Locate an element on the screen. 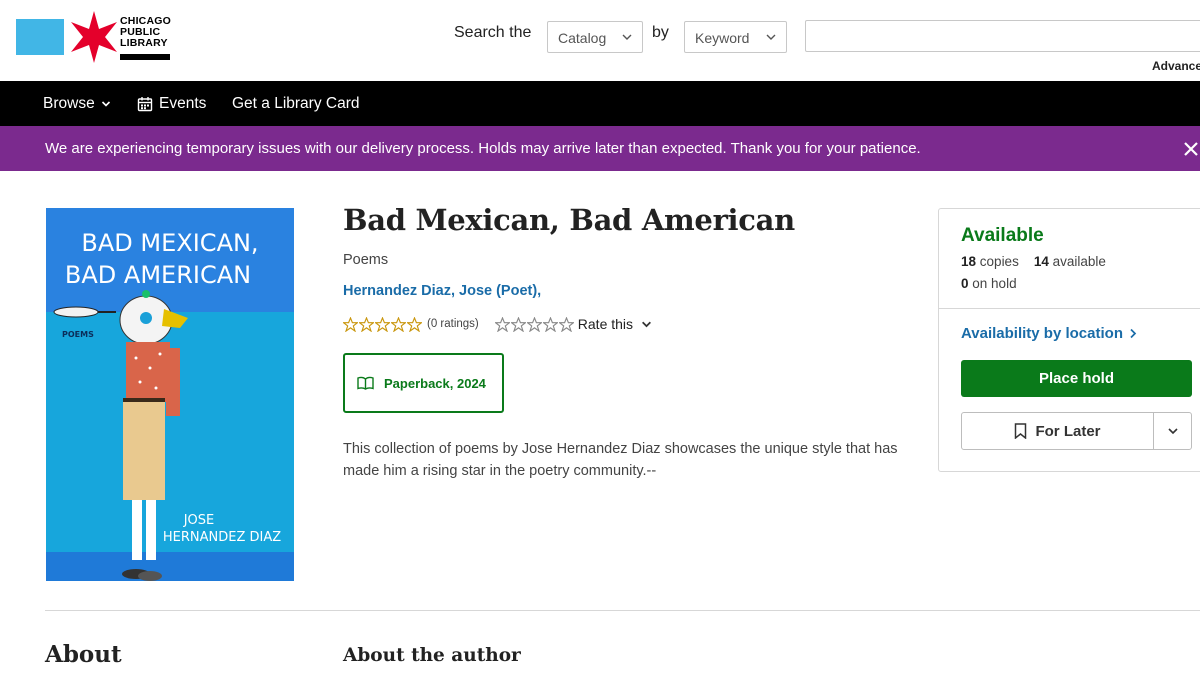 The height and width of the screenshot is (677, 1200). nav-events-label: Events is located at coordinates (183, 103).